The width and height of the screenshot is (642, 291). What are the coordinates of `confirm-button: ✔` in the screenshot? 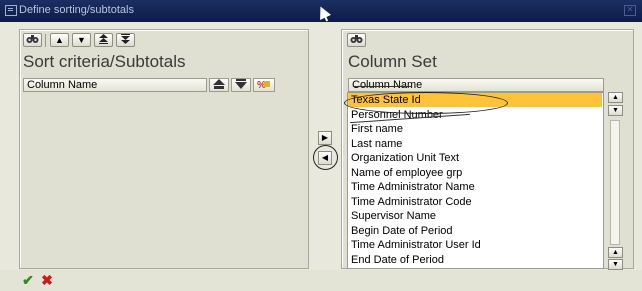 It's located at (28, 280).